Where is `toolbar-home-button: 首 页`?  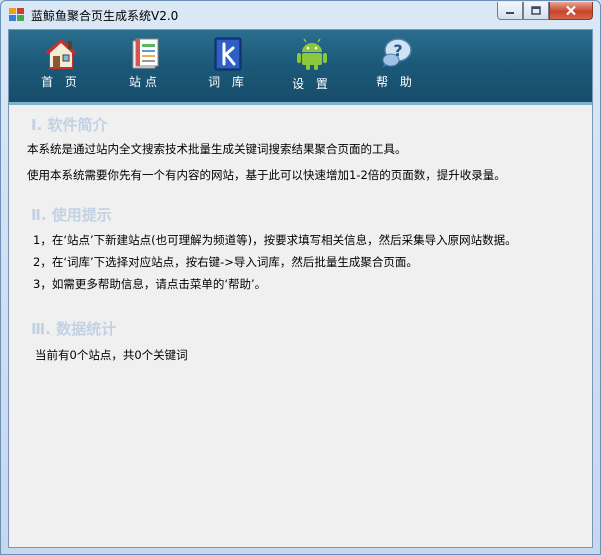
toolbar-home-button: 首 页 is located at coordinates (61, 65).